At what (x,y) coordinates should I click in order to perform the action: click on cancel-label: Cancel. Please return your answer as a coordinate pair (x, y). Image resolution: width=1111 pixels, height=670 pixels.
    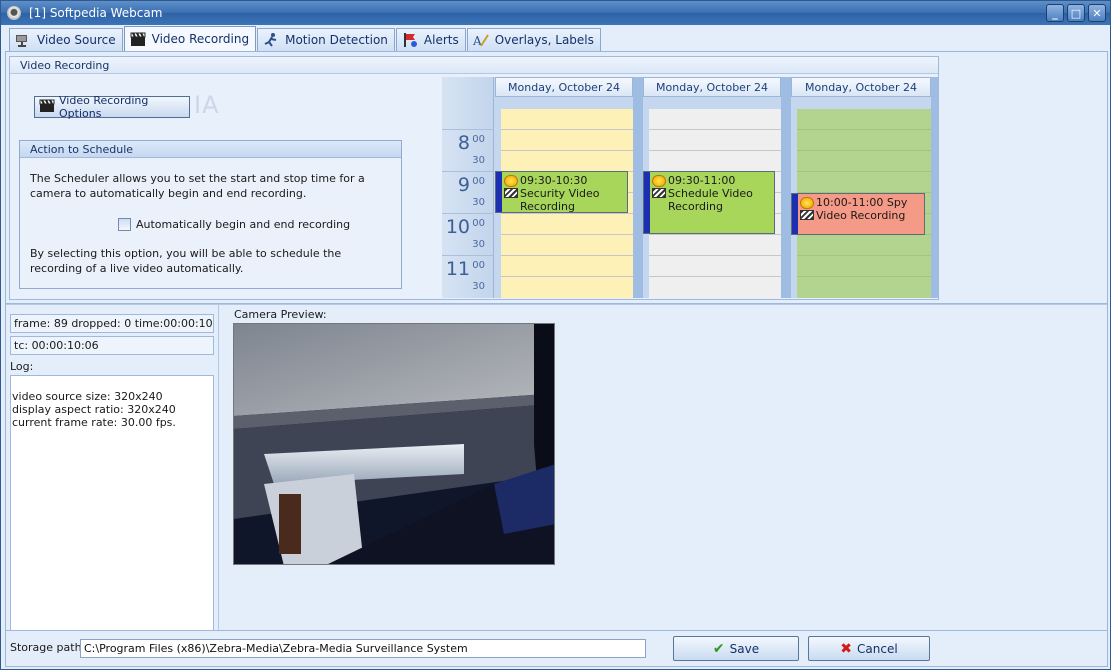
    Looking at the image, I should click on (877, 648).